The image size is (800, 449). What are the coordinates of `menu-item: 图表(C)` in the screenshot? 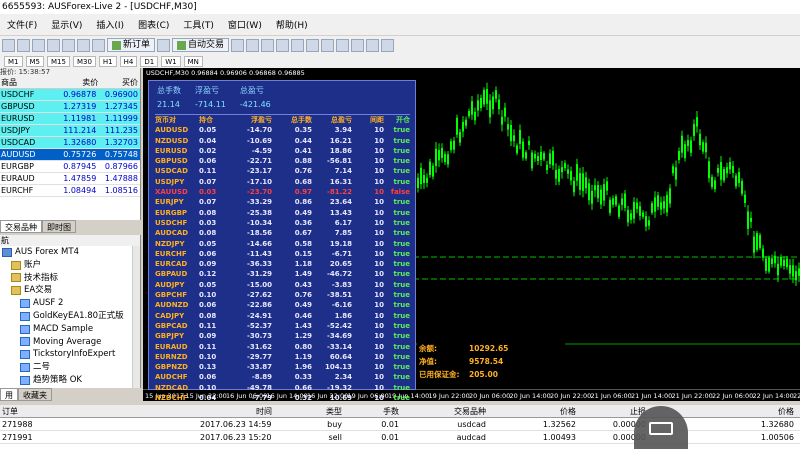 It's located at (153, 24).